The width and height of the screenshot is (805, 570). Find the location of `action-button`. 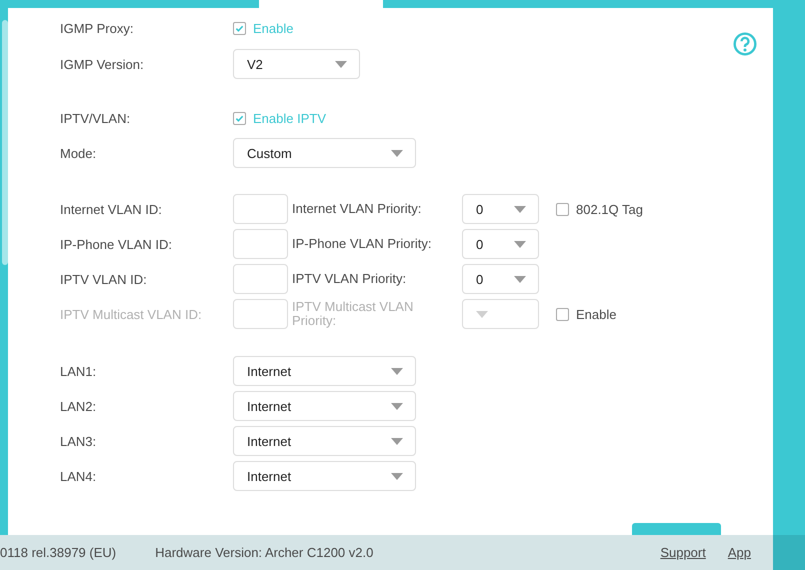

action-button is located at coordinates (676, 529).